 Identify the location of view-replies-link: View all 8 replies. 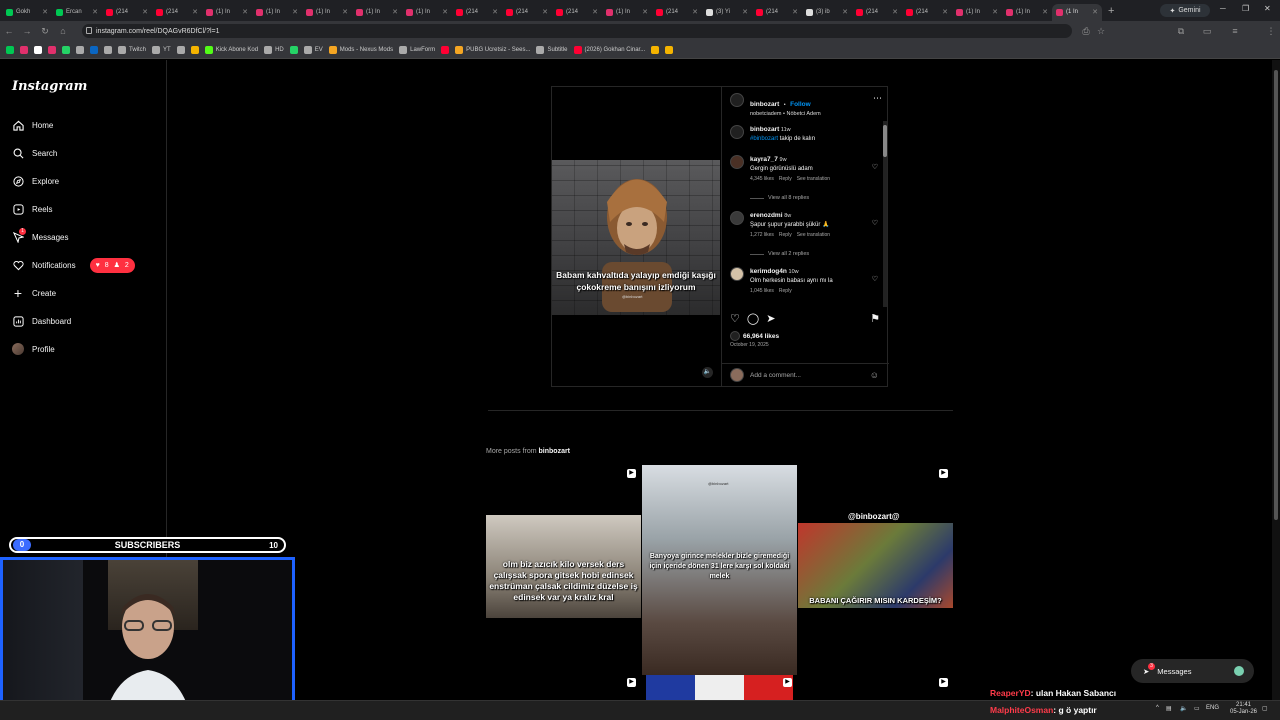
(779, 198).